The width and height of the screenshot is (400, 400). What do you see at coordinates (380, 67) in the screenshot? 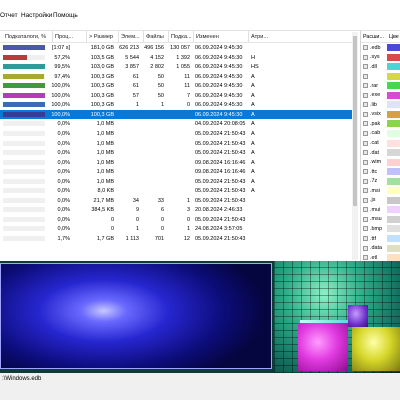
I see `extension-row: .dll` at bounding box center [380, 67].